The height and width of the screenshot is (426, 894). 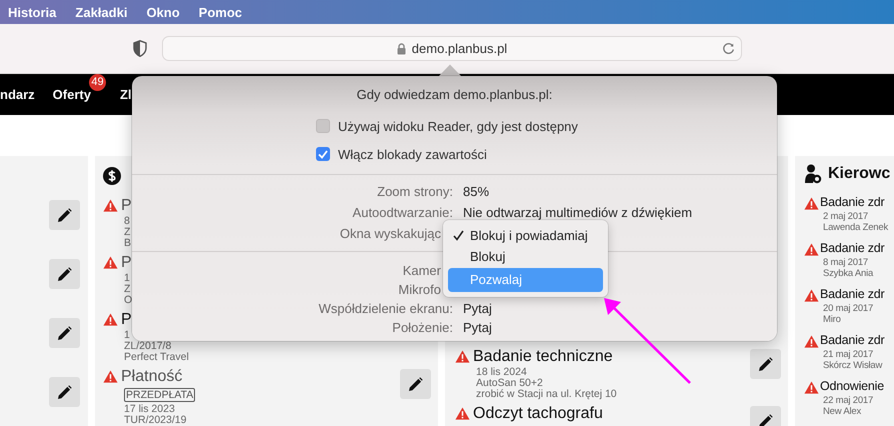 What do you see at coordinates (842, 411) in the screenshot?
I see `item-detail: New Alex` at bounding box center [842, 411].